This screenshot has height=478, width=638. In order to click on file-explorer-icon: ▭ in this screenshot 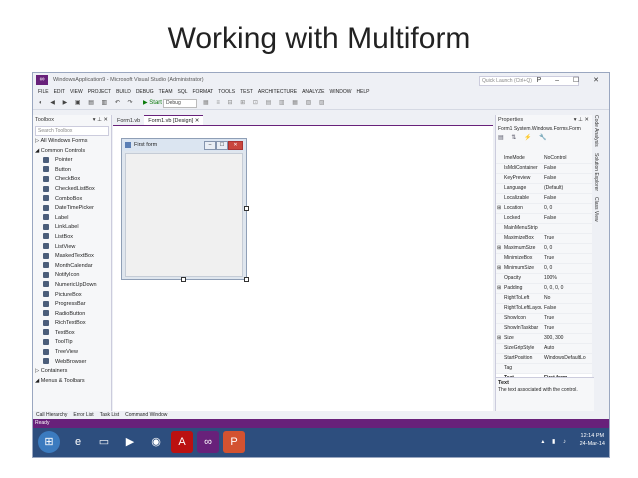, I will do `click(104, 442)`.